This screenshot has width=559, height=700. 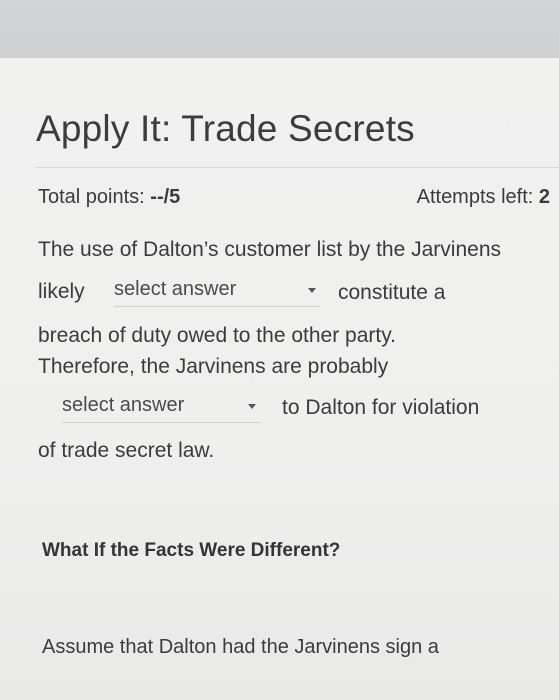 I want to click on answer-dropdown-1: select answer, so click(x=217, y=292).